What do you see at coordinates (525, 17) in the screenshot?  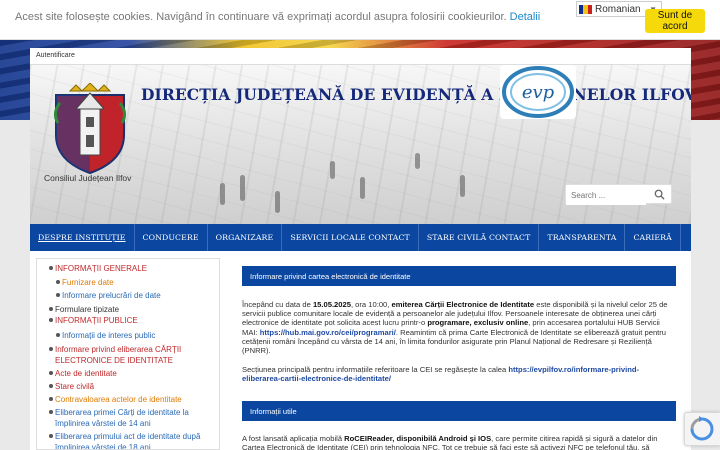 I see `cookie-details-link: Detalii` at bounding box center [525, 17].